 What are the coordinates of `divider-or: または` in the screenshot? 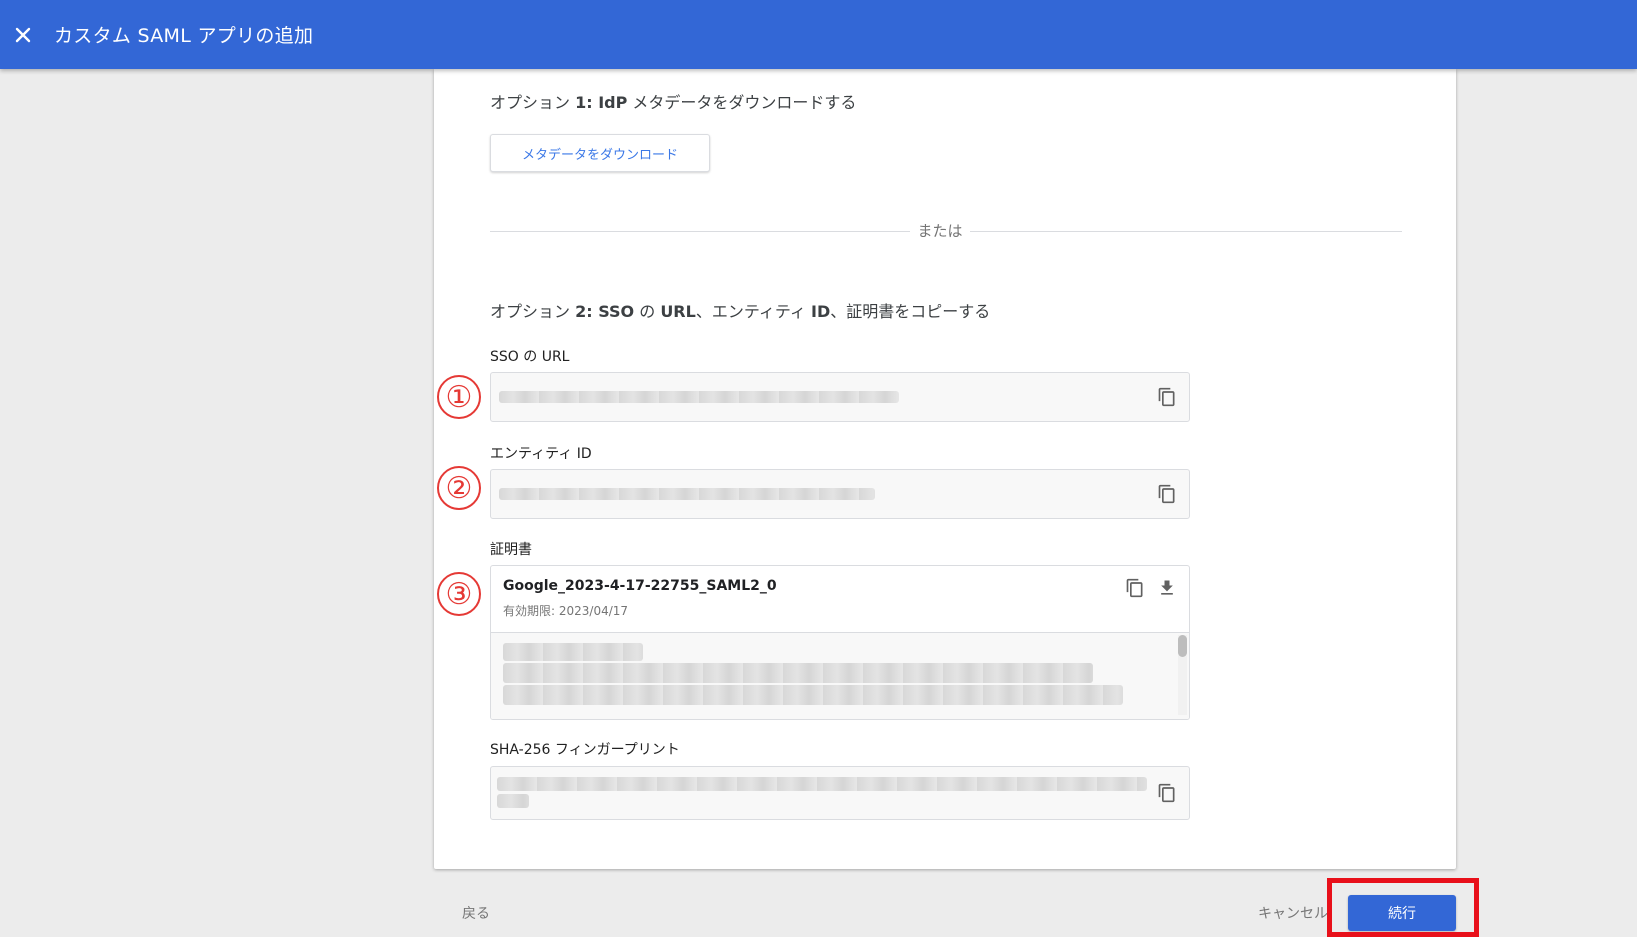 It's located at (940, 231).